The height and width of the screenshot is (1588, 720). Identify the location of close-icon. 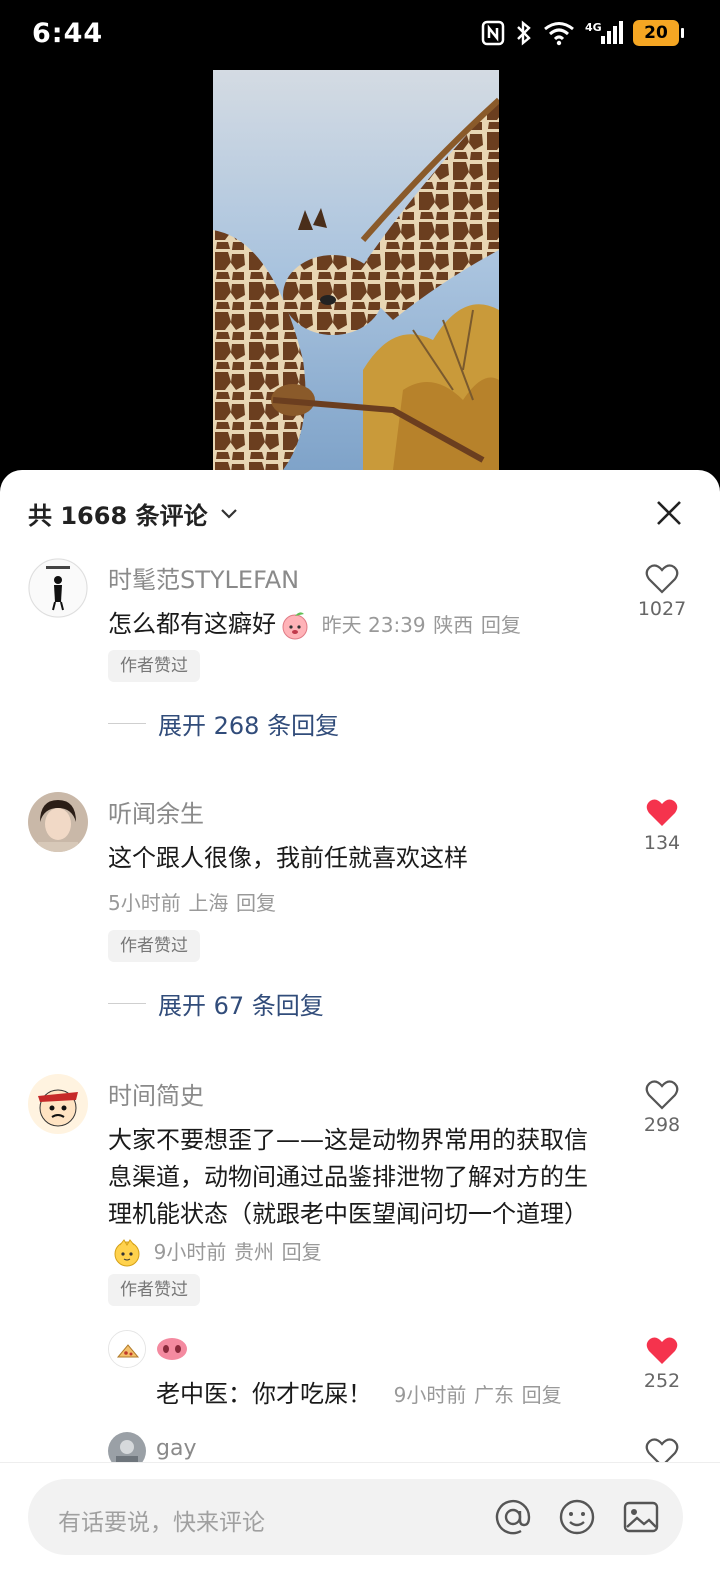
(669, 513).